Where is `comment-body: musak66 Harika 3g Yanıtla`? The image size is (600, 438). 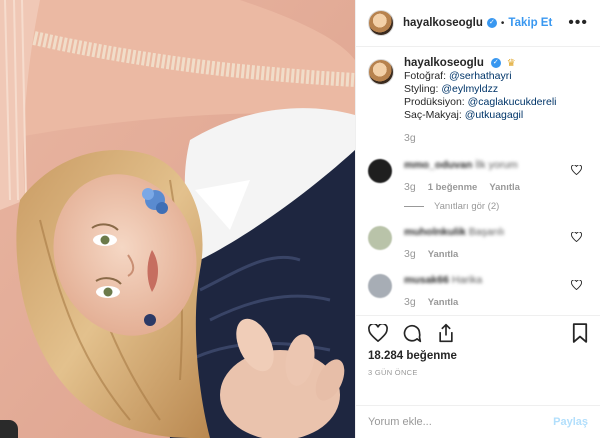 comment-body: musak66 Harika 3g Yanıtla is located at coordinates (496, 291).